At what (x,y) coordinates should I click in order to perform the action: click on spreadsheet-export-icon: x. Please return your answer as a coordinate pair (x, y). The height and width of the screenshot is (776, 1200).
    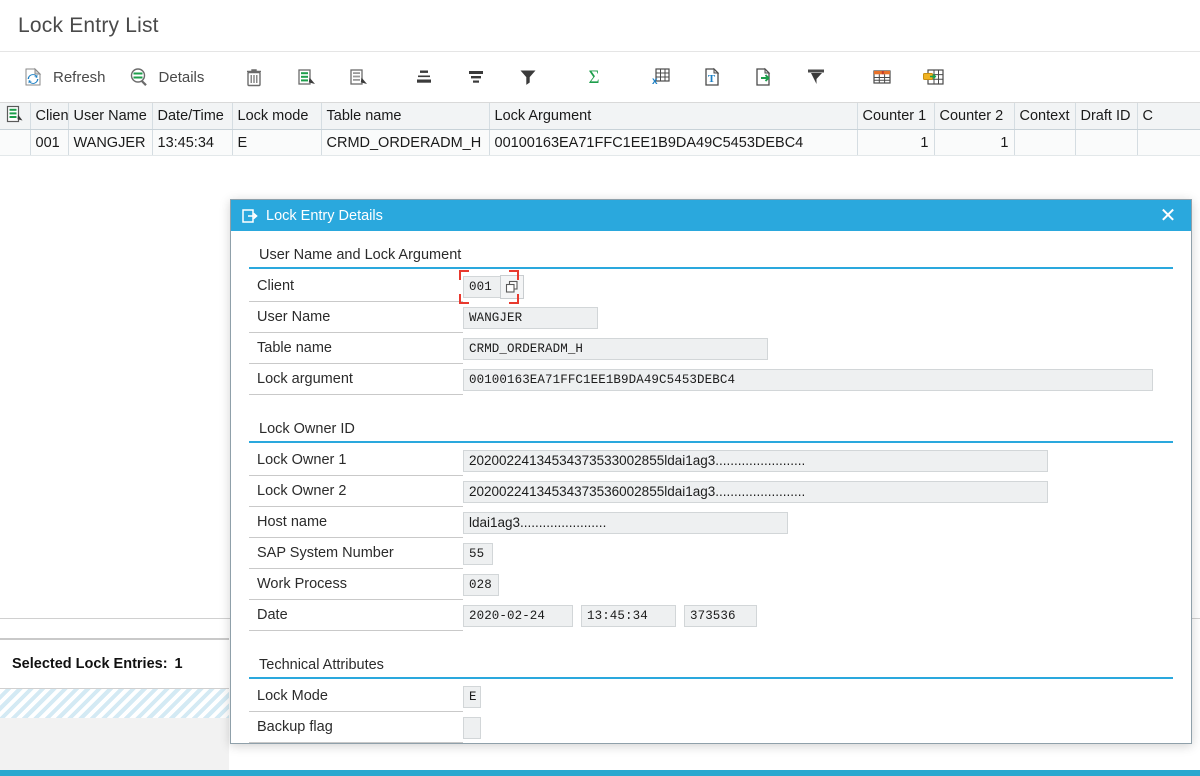
    Looking at the image, I should click on (660, 77).